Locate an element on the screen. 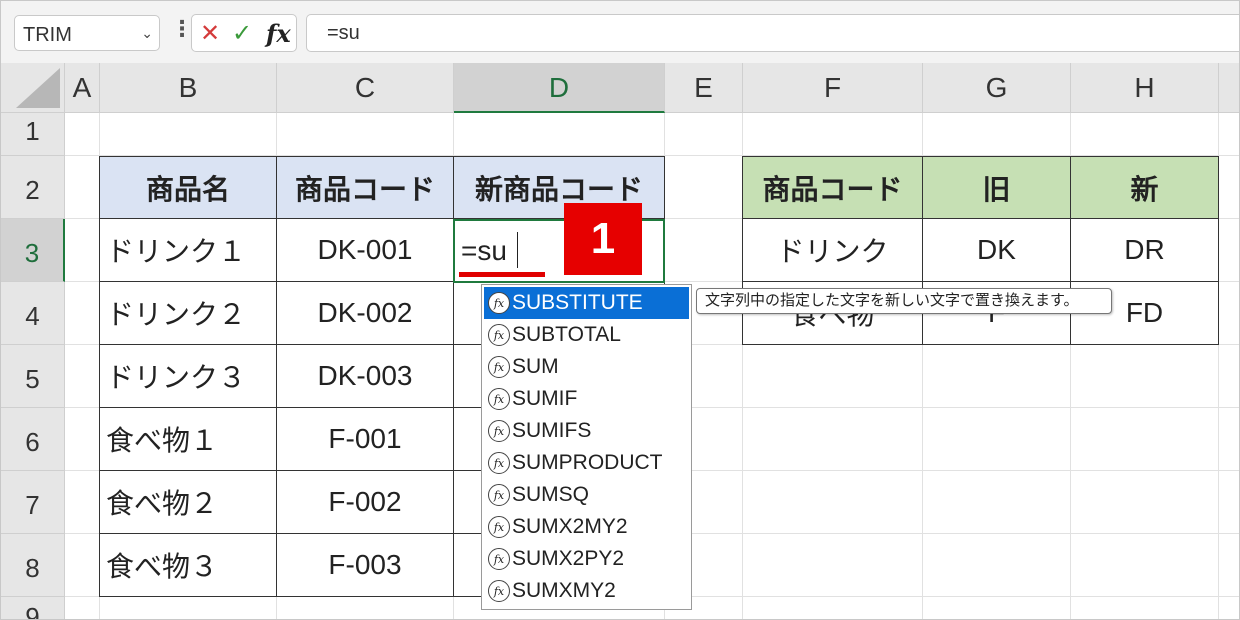 Image resolution: width=1240 pixels, height=620 pixels. autocomplete-item: fx SUM is located at coordinates (586, 367).